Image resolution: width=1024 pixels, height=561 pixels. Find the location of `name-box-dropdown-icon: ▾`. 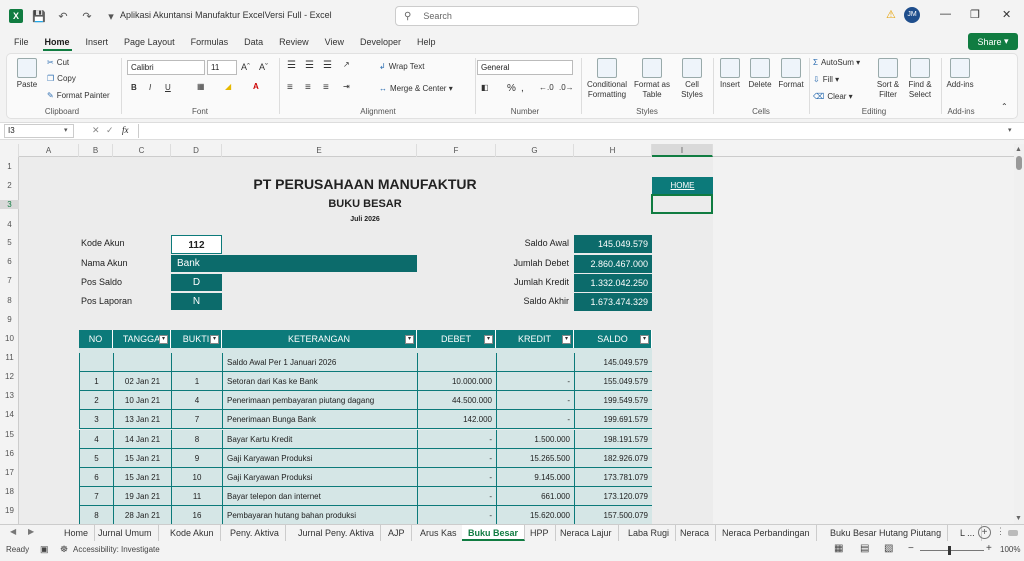

name-box-dropdown-icon: ▾ is located at coordinates (66, 130).